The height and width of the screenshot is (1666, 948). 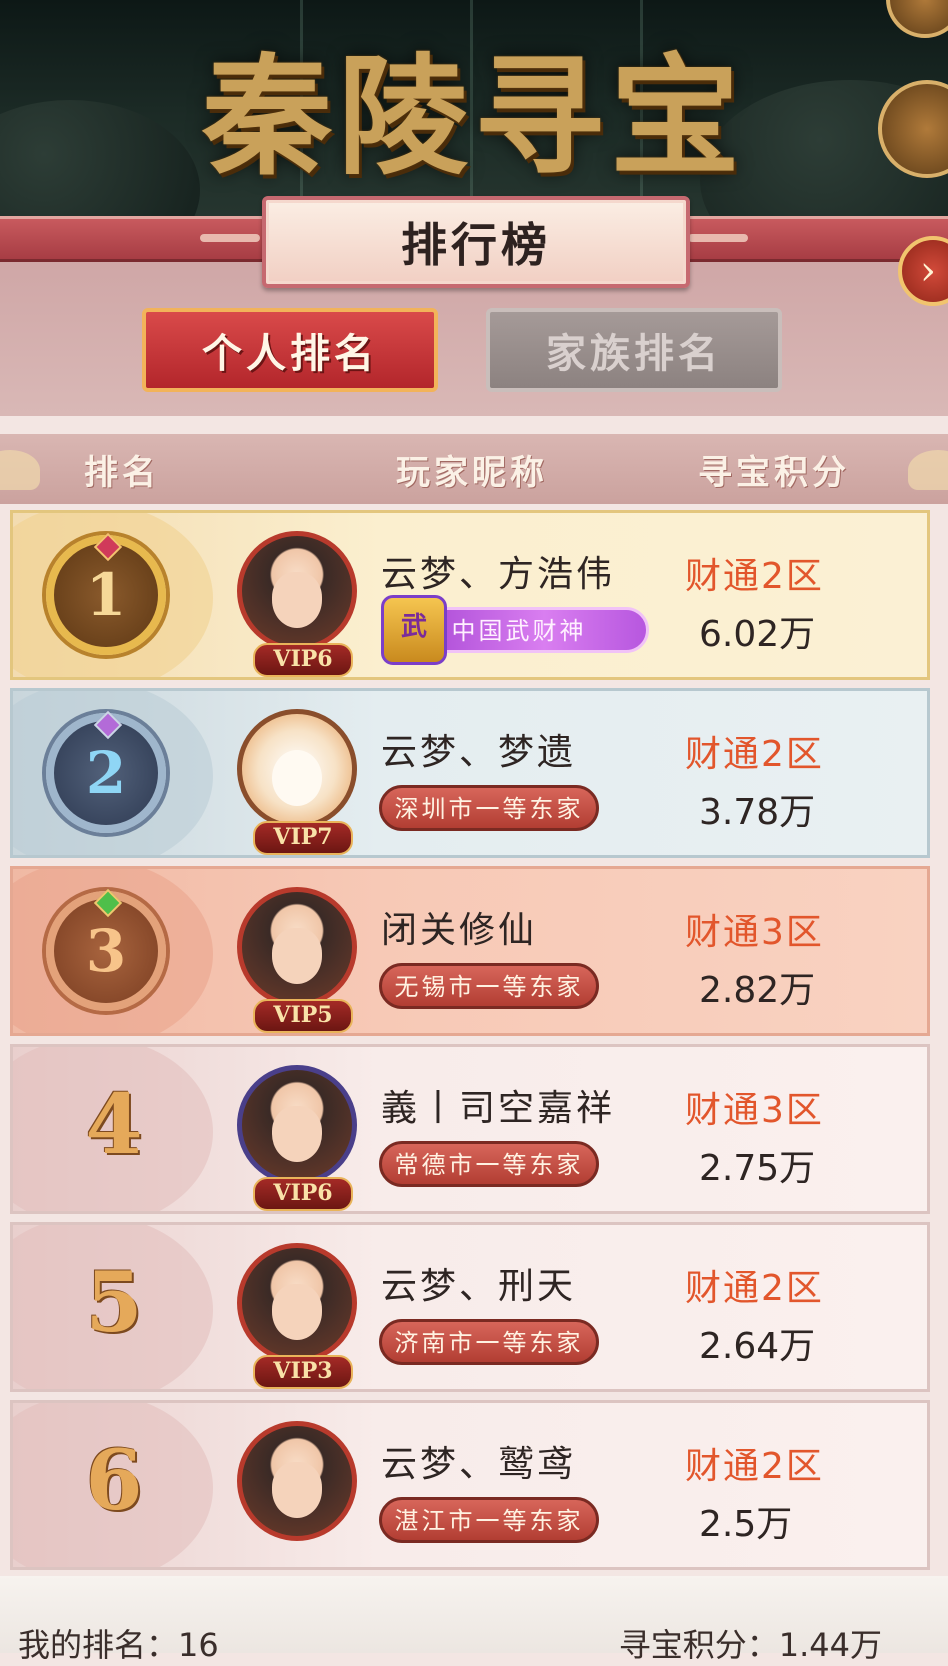 I want to click on ranking-row: 3 VIP5 闭关修仙 无锡市一等东家 财通3区 2.82万, so click(x=470, y=951).